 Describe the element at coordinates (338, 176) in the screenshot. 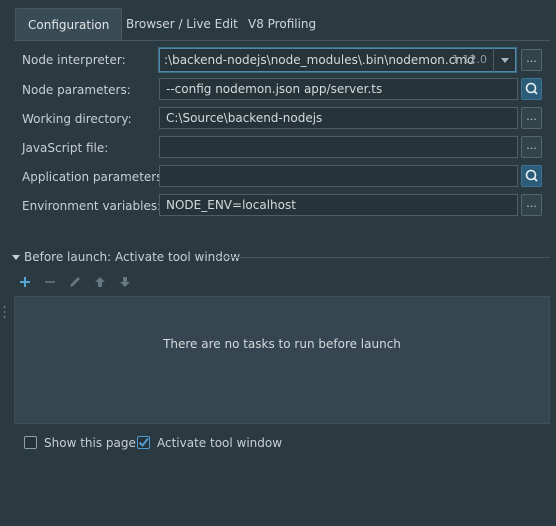

I see `application-parameters-input` at that location.